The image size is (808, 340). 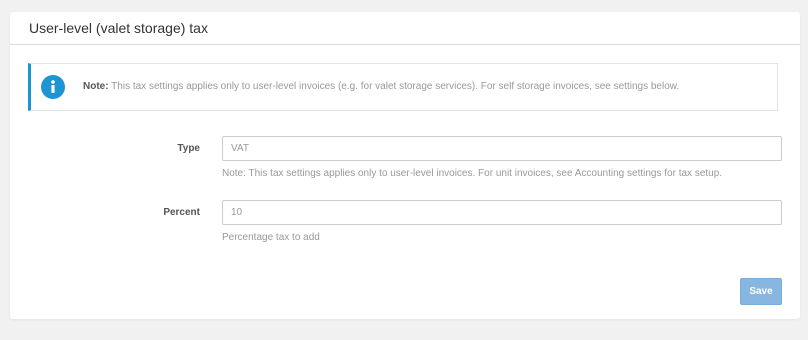 I want to click on panel-title: User-level (valet storage) tax, so click(x=118, y=28).